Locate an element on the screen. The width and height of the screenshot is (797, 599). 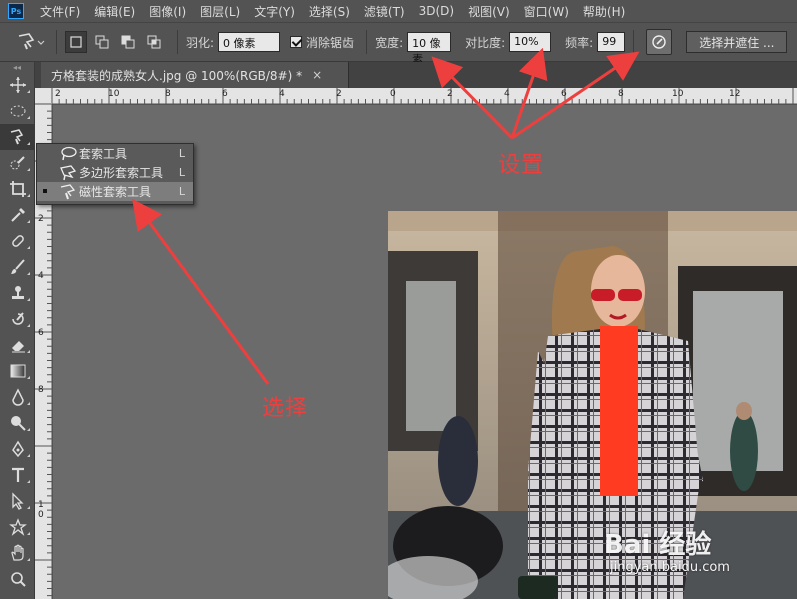
ruler-label: 4 is located at coordinates (507, 94).